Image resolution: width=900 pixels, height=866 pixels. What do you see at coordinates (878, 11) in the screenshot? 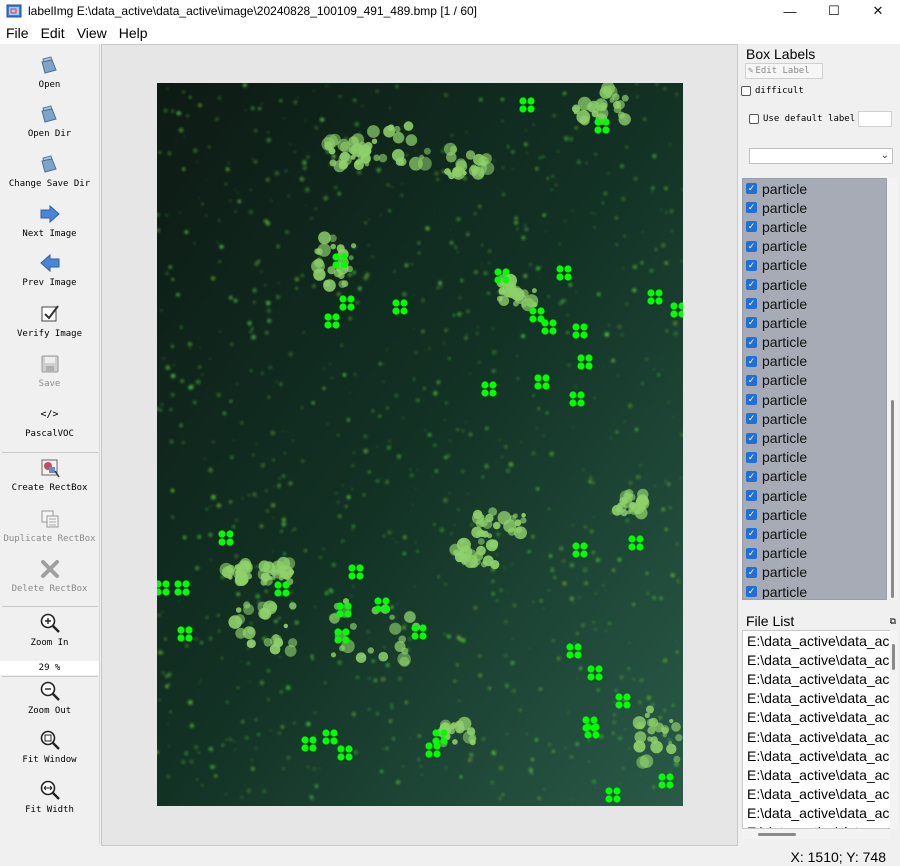
I see `close-button: ✕` at bounding box center [878, 11].